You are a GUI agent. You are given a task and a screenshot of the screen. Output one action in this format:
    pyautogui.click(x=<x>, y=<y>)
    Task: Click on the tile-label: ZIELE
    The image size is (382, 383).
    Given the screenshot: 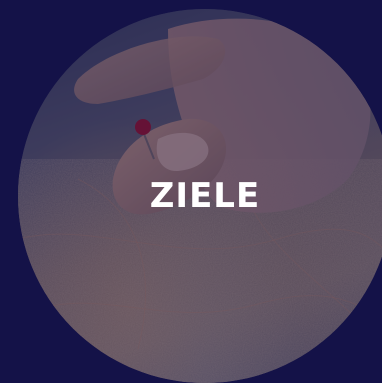 What is the action you would take?
    pyautogui.click(x=205, y=196)
    